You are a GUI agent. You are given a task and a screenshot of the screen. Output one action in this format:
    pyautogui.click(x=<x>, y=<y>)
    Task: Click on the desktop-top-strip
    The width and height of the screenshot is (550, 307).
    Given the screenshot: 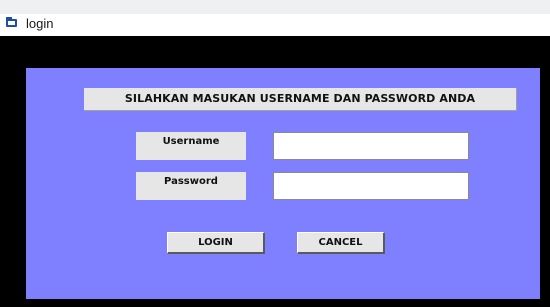 What is the action you would take?
    pyautogui.click(x=275, y=7)
    